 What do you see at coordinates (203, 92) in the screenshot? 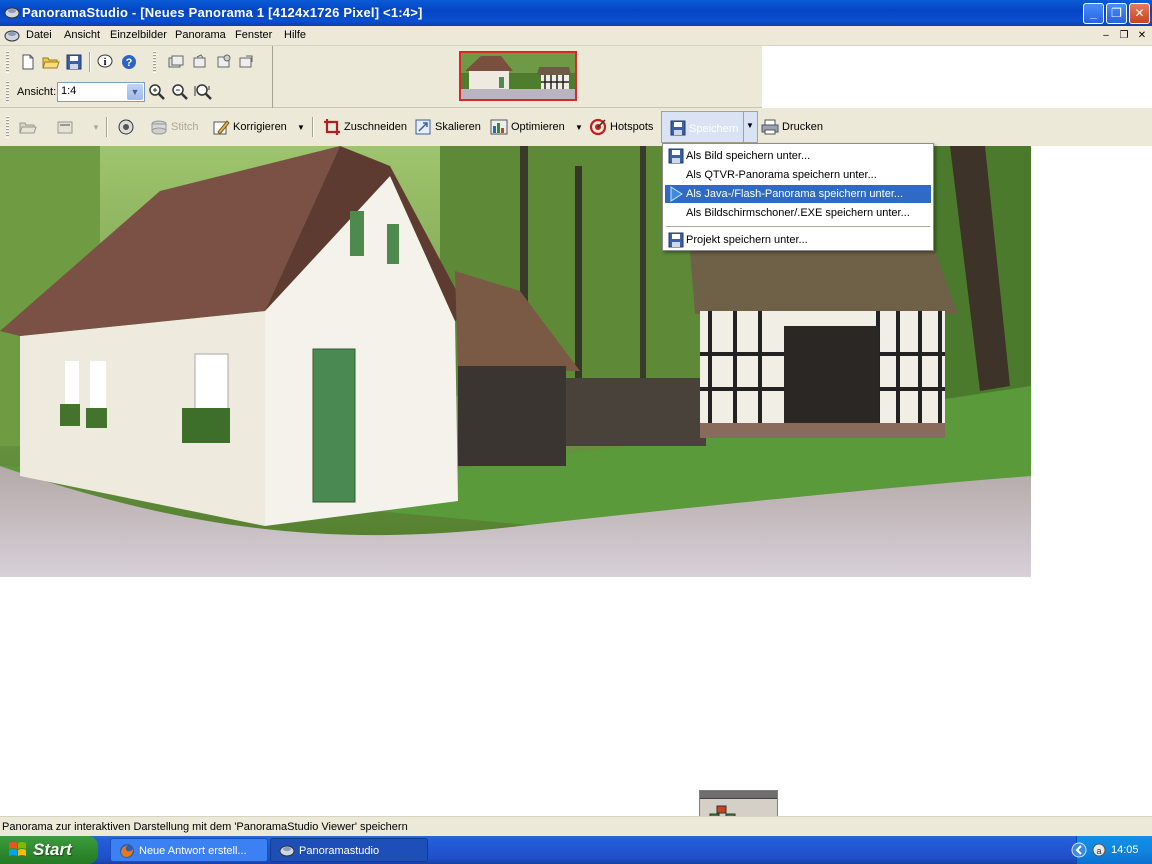
I see `zoom-fit-button` at bounding box center [203, 92].